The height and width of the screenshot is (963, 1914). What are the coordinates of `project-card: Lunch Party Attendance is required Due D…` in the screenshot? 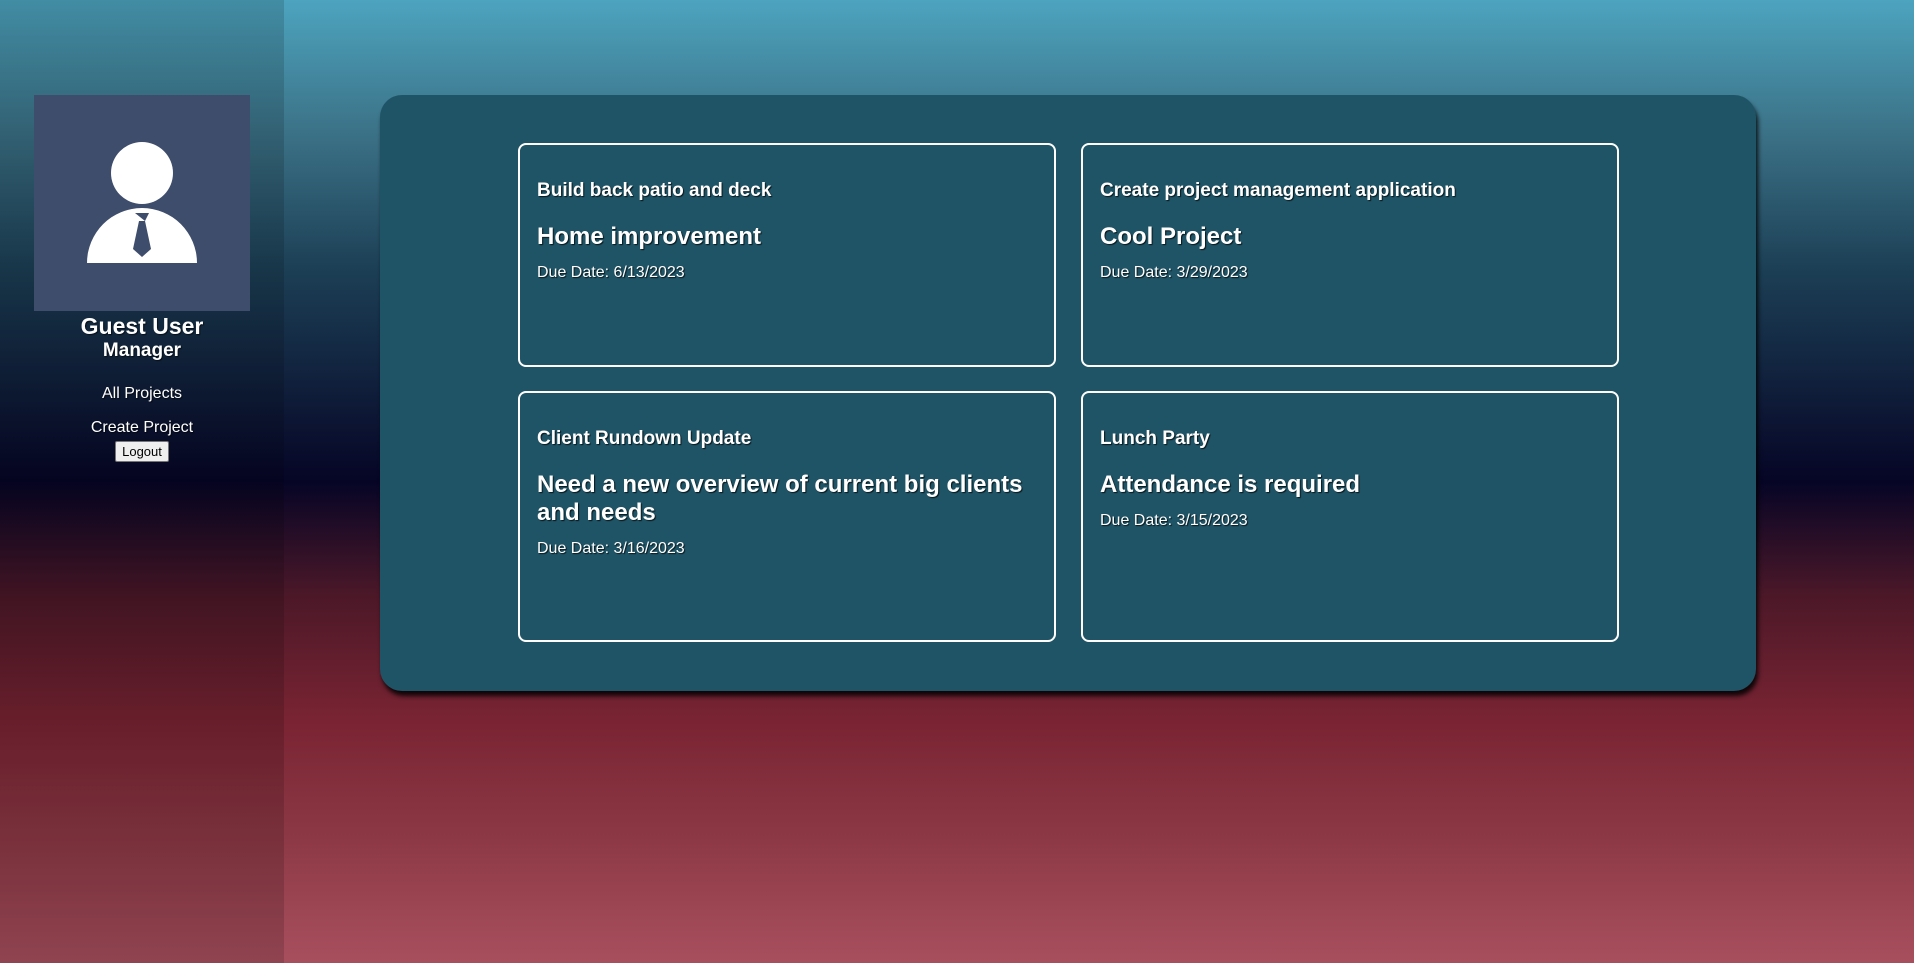 It's located at (1350, 516).